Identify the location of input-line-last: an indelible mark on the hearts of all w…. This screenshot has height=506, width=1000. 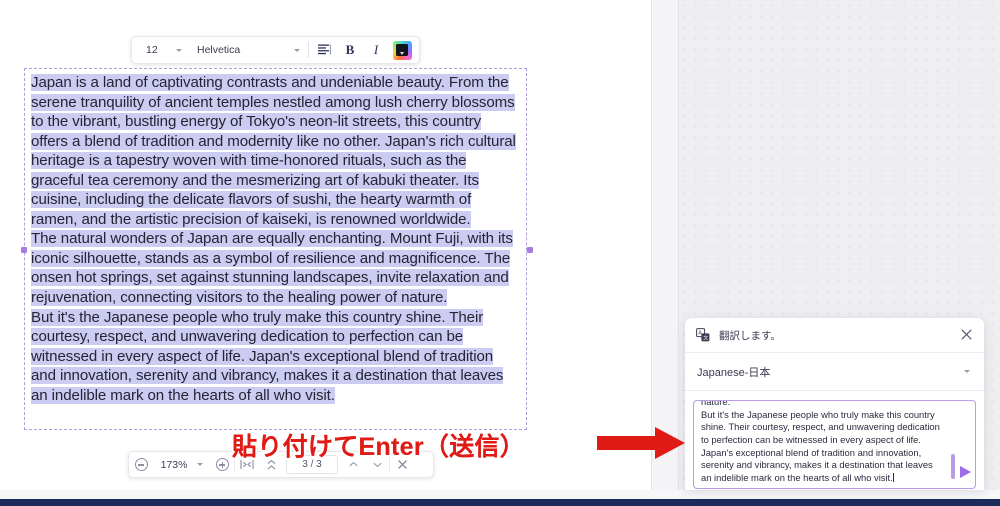
(827, 478).